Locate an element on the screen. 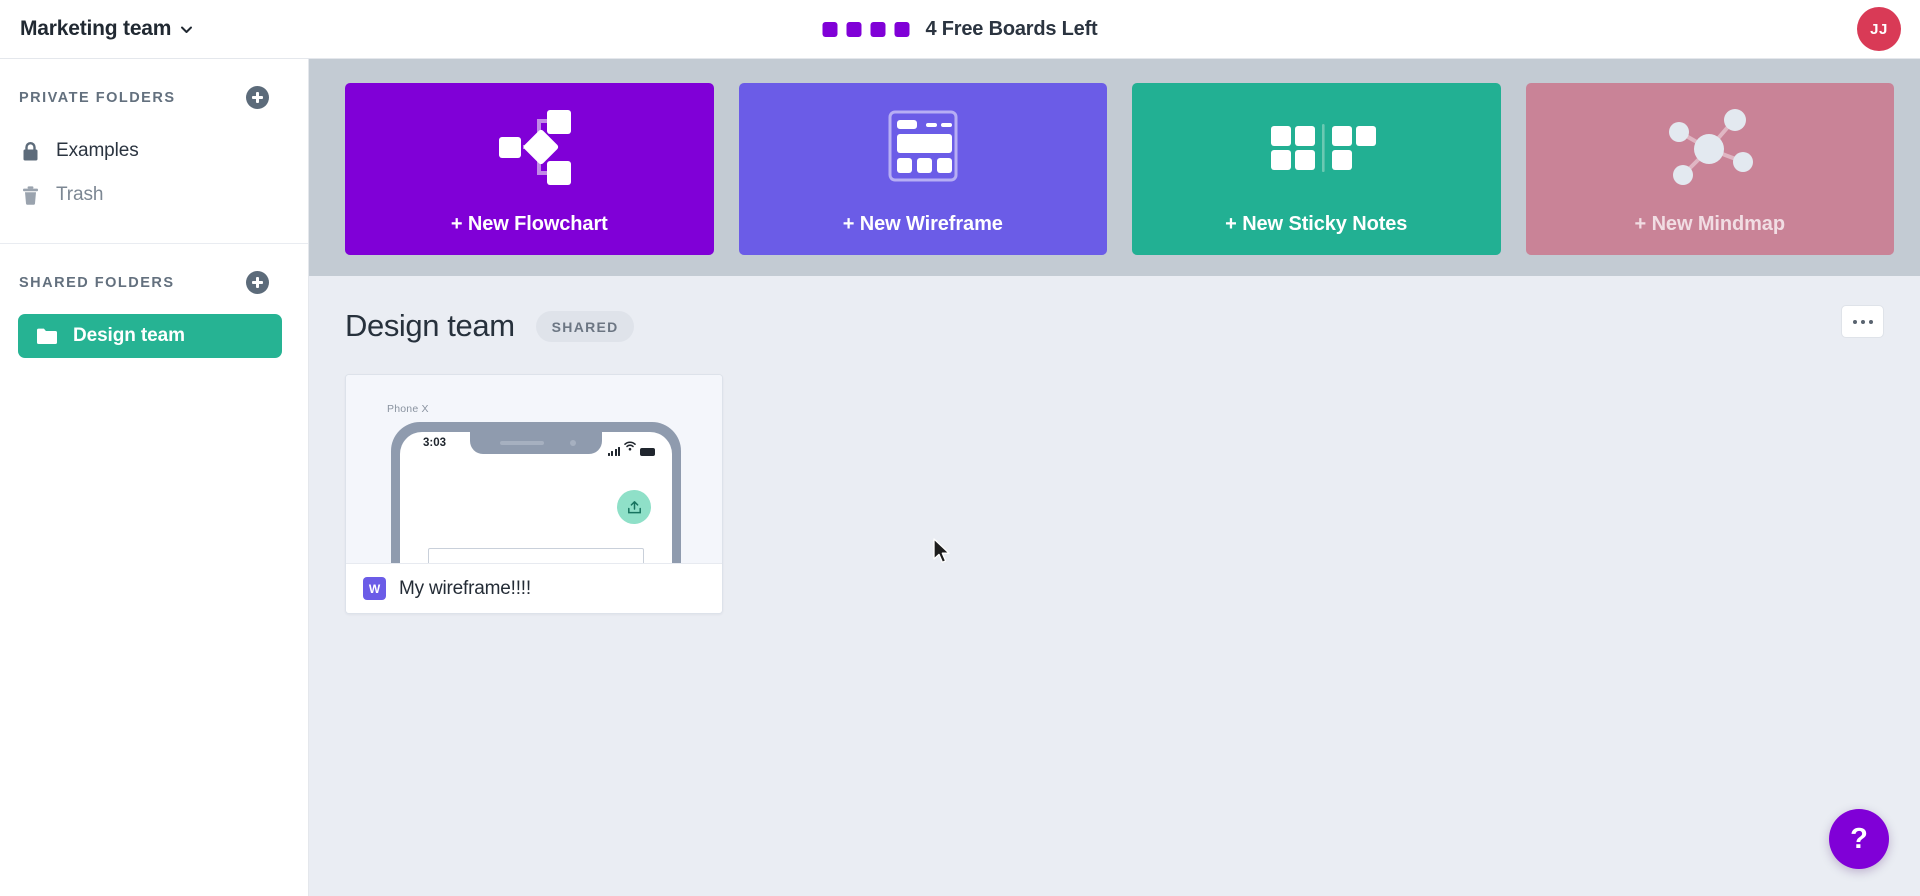 The width and height of the screenshot is (1920, 896). flowchart-icon is located at coordinates (529, 147).